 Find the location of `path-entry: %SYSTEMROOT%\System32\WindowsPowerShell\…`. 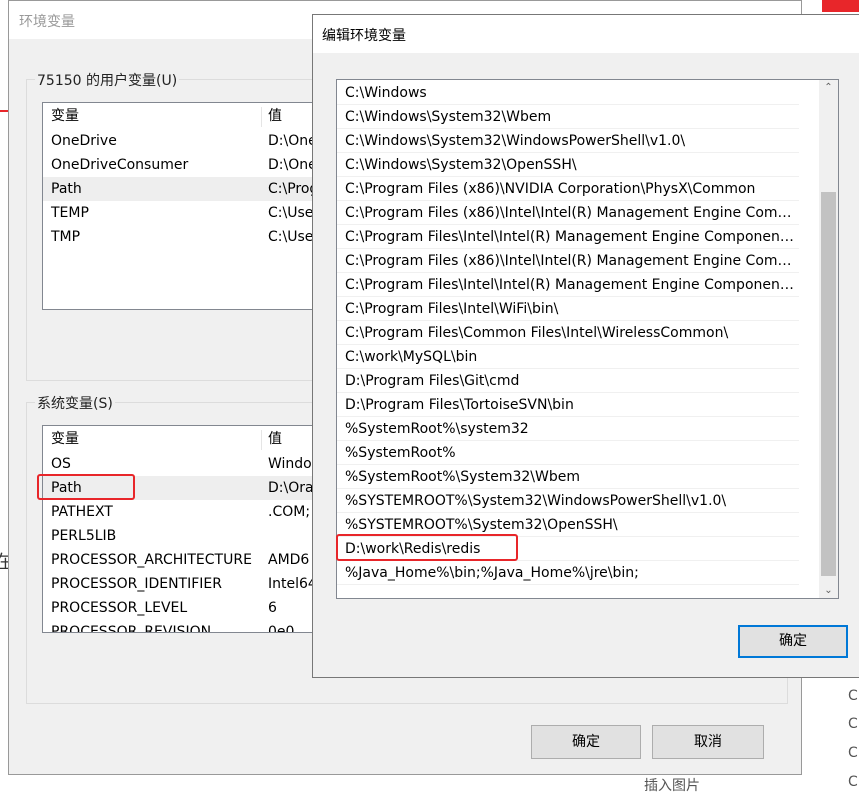

path-entry: %SYSTEMROOT%\System32\WindowsPowerShell\… is located at coordinates (568, 501).